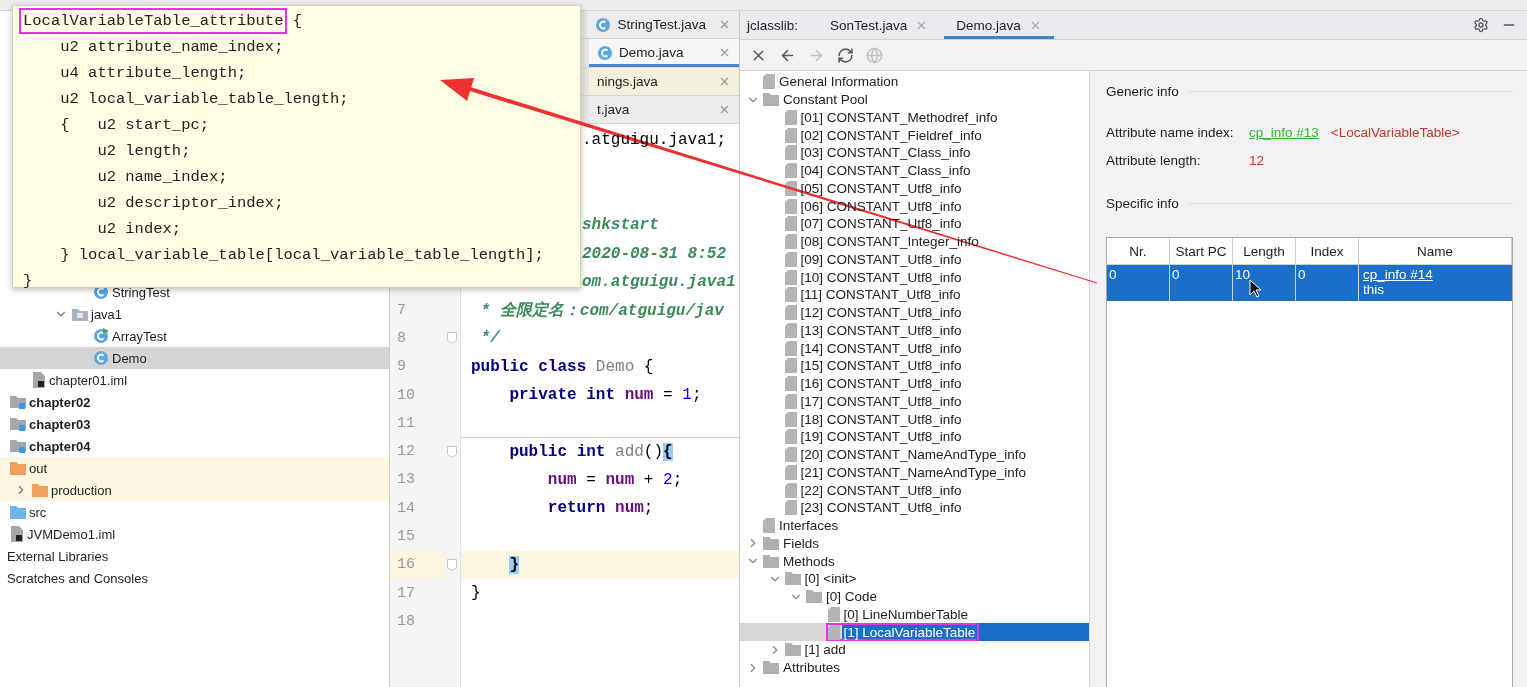  Describe the element at coordinates (914, 170) in the screenshot. I see `tree-item: [04] CONSTANT_Class_info` at that location.